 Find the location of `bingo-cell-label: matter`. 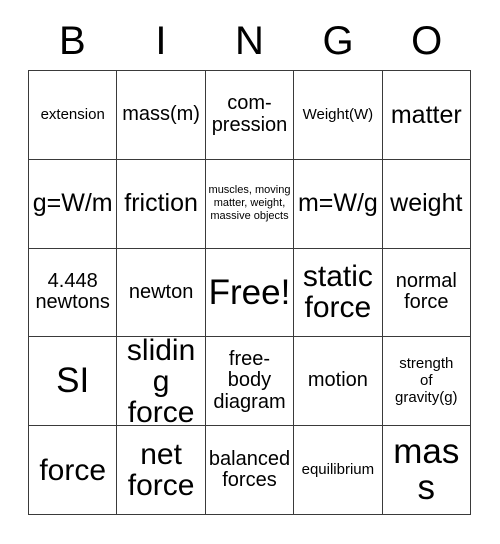

bingo-cell-label: matter is located at coordinates (426, 114).